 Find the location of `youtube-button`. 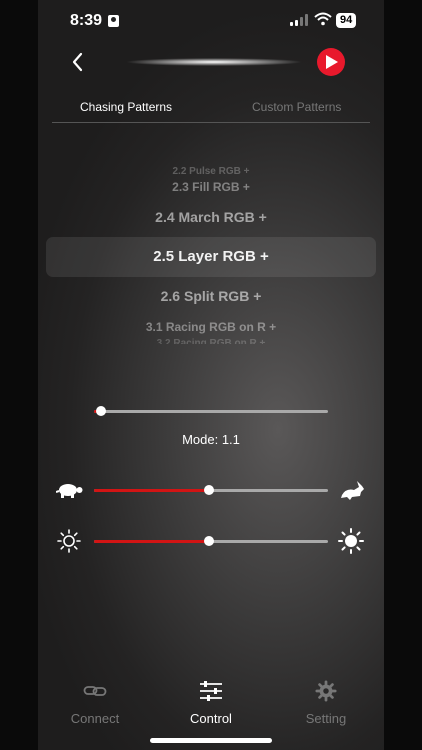

youtube-button is located at coordinates (331, 62).